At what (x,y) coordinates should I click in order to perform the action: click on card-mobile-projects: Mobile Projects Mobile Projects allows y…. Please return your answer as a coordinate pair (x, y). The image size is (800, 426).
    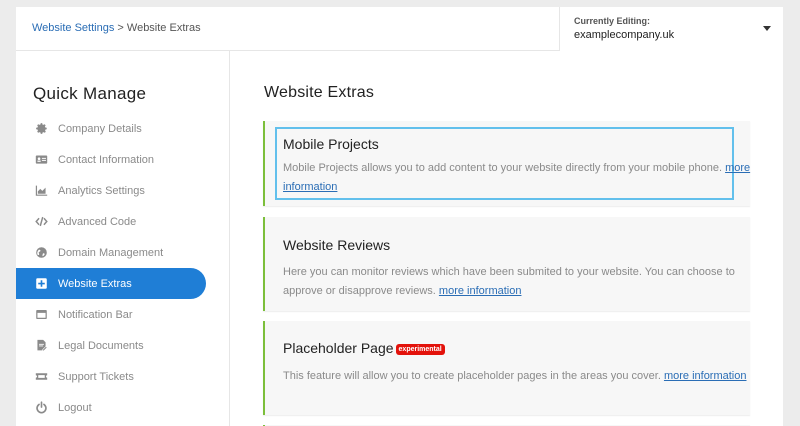
    Looking at the image, I should click on (506, 163).